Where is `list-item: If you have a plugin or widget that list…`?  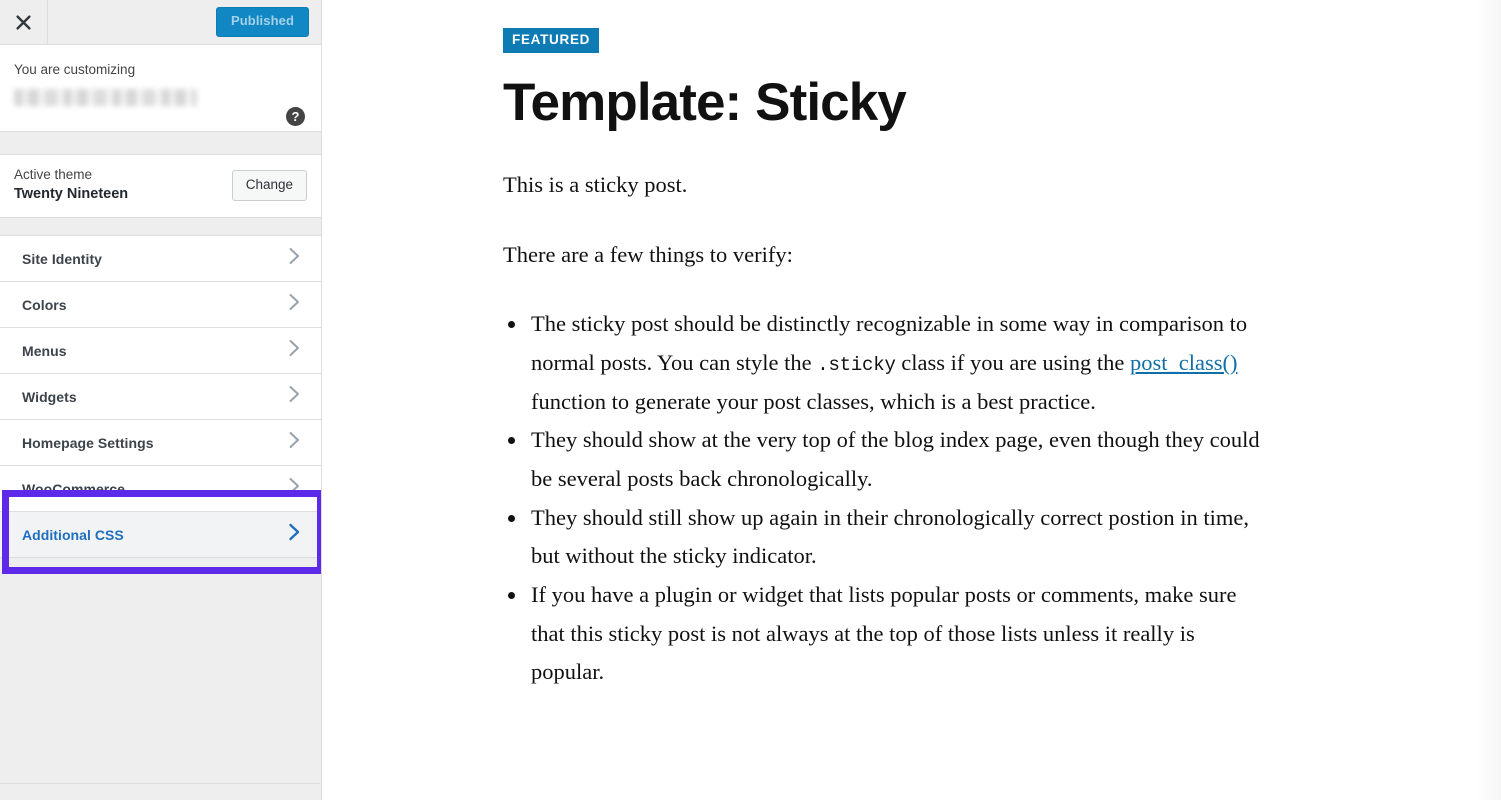 list-item: If you have a plugin or widget that list… is located at coordinates (895, 634).